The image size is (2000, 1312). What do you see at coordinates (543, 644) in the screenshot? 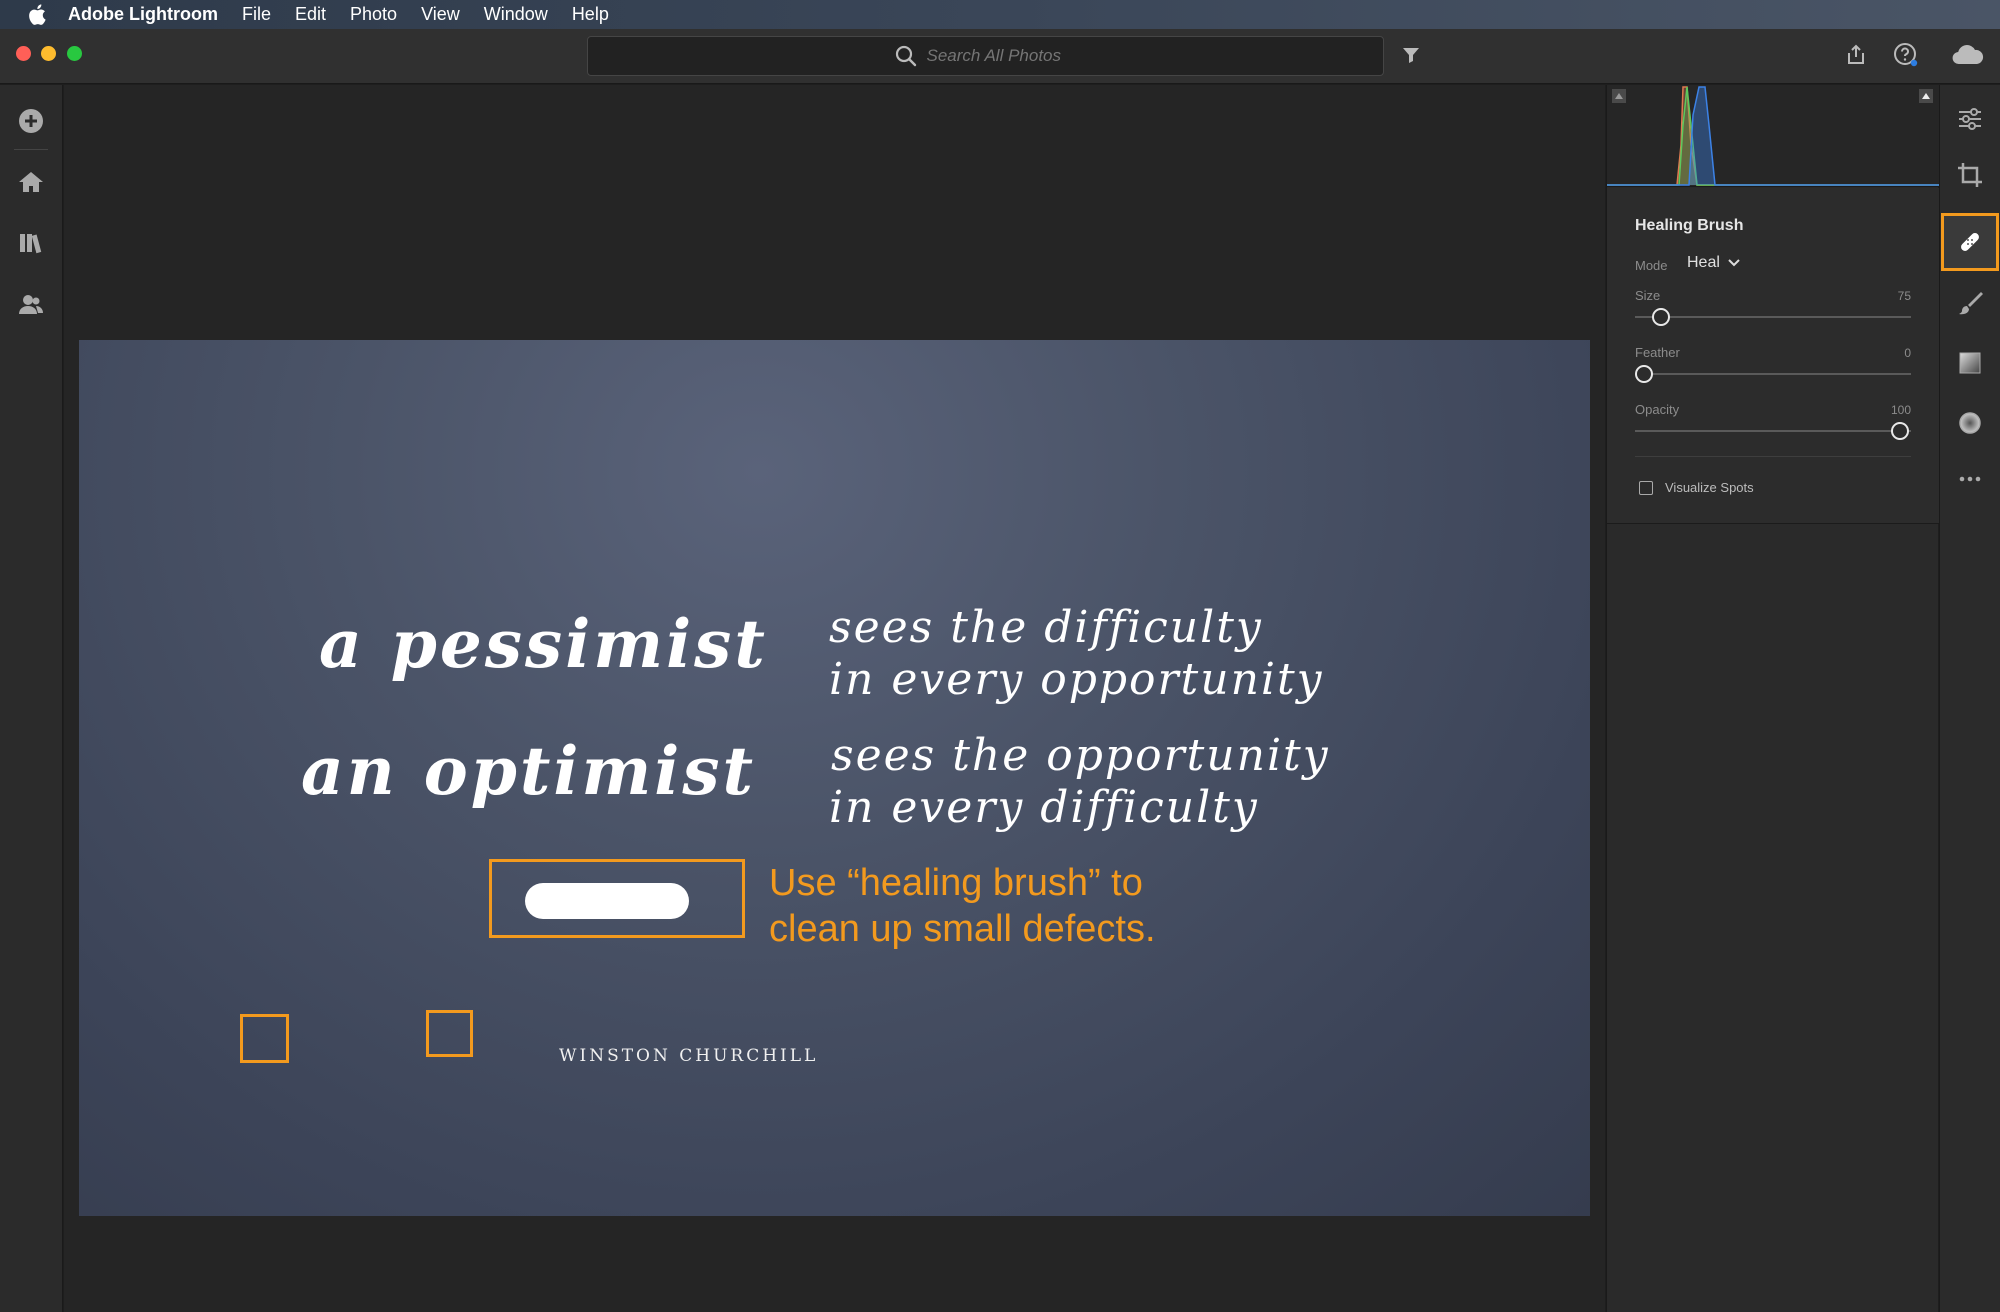
I see `quote-line-pessimist: a pessimist` at bounding box center [543, 644].